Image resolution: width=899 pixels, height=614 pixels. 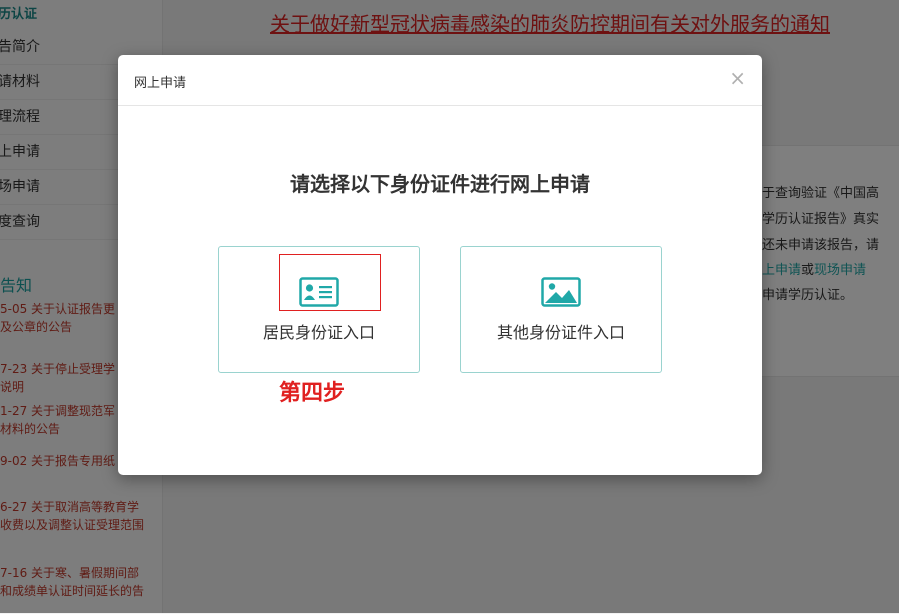 I want to click on other-id-entry-button: 其他身份证件入口, so click(x=561, y=309).